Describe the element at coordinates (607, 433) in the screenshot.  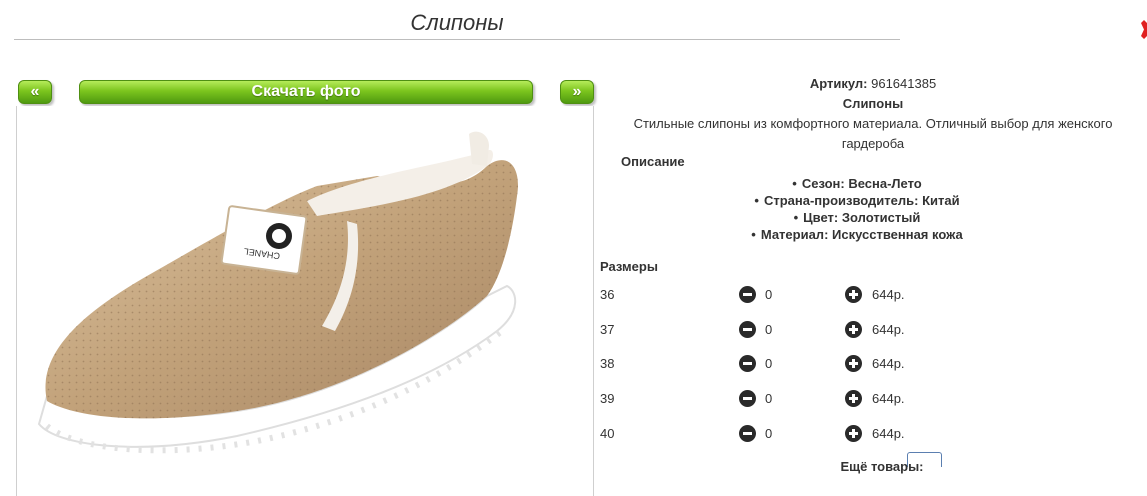
I see `size-value: 40` at that location.